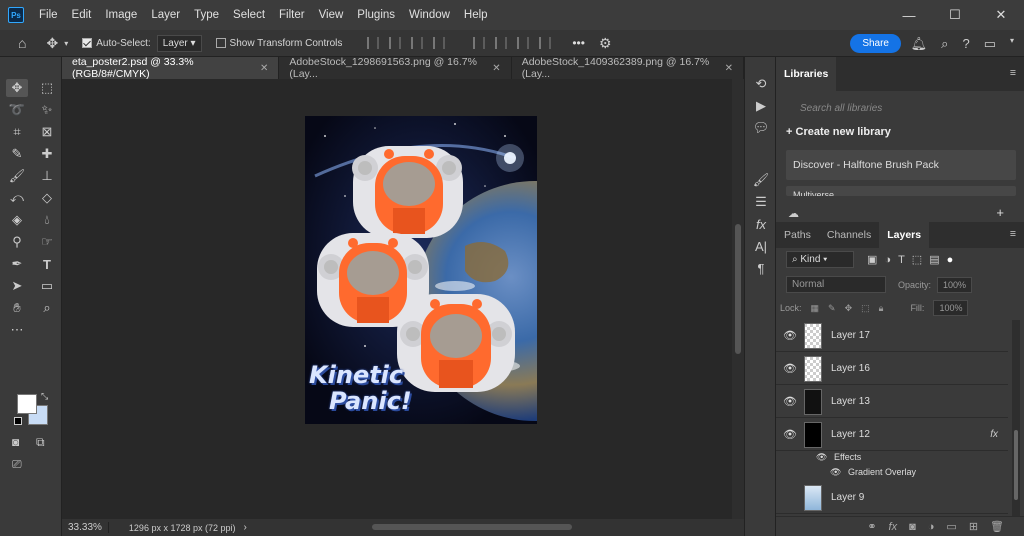 The width and height of the screenshot is (1024, 536). Describe the element at coordinates (881, 308) in the screenshot. I see `lock-all-icon: 🔒︎` at that location.